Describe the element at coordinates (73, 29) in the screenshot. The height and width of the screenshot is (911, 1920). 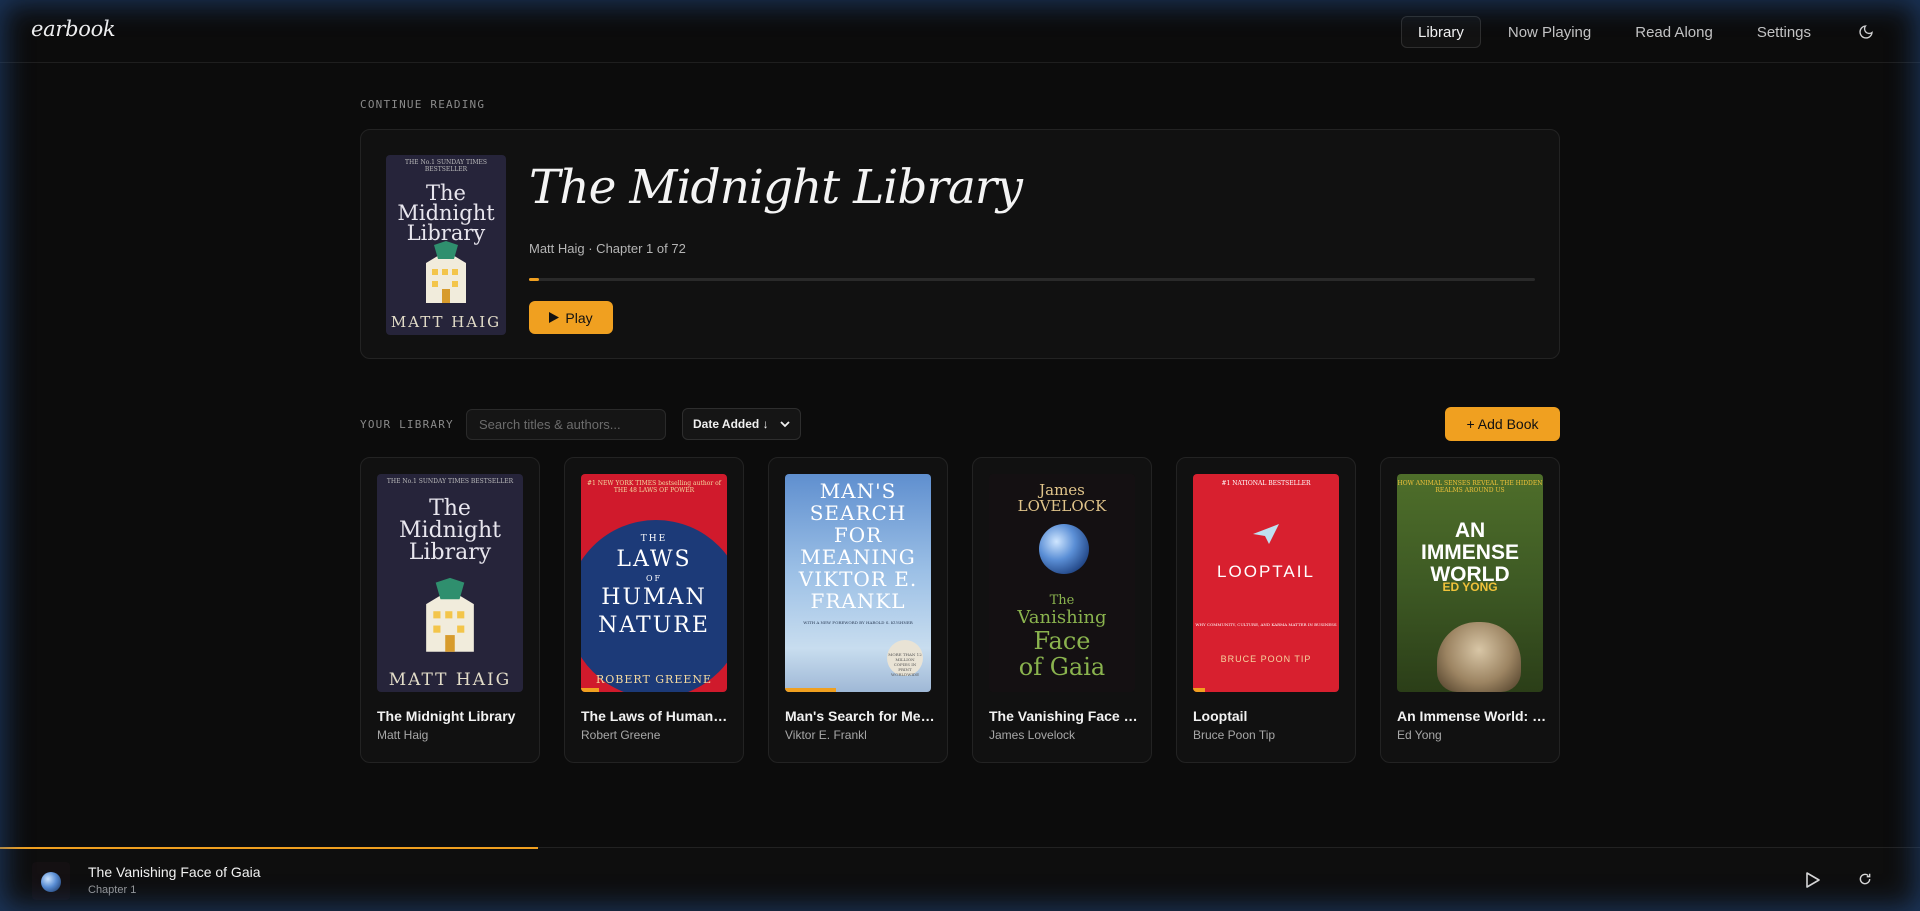
I see `app-logo: earbook` at that location.